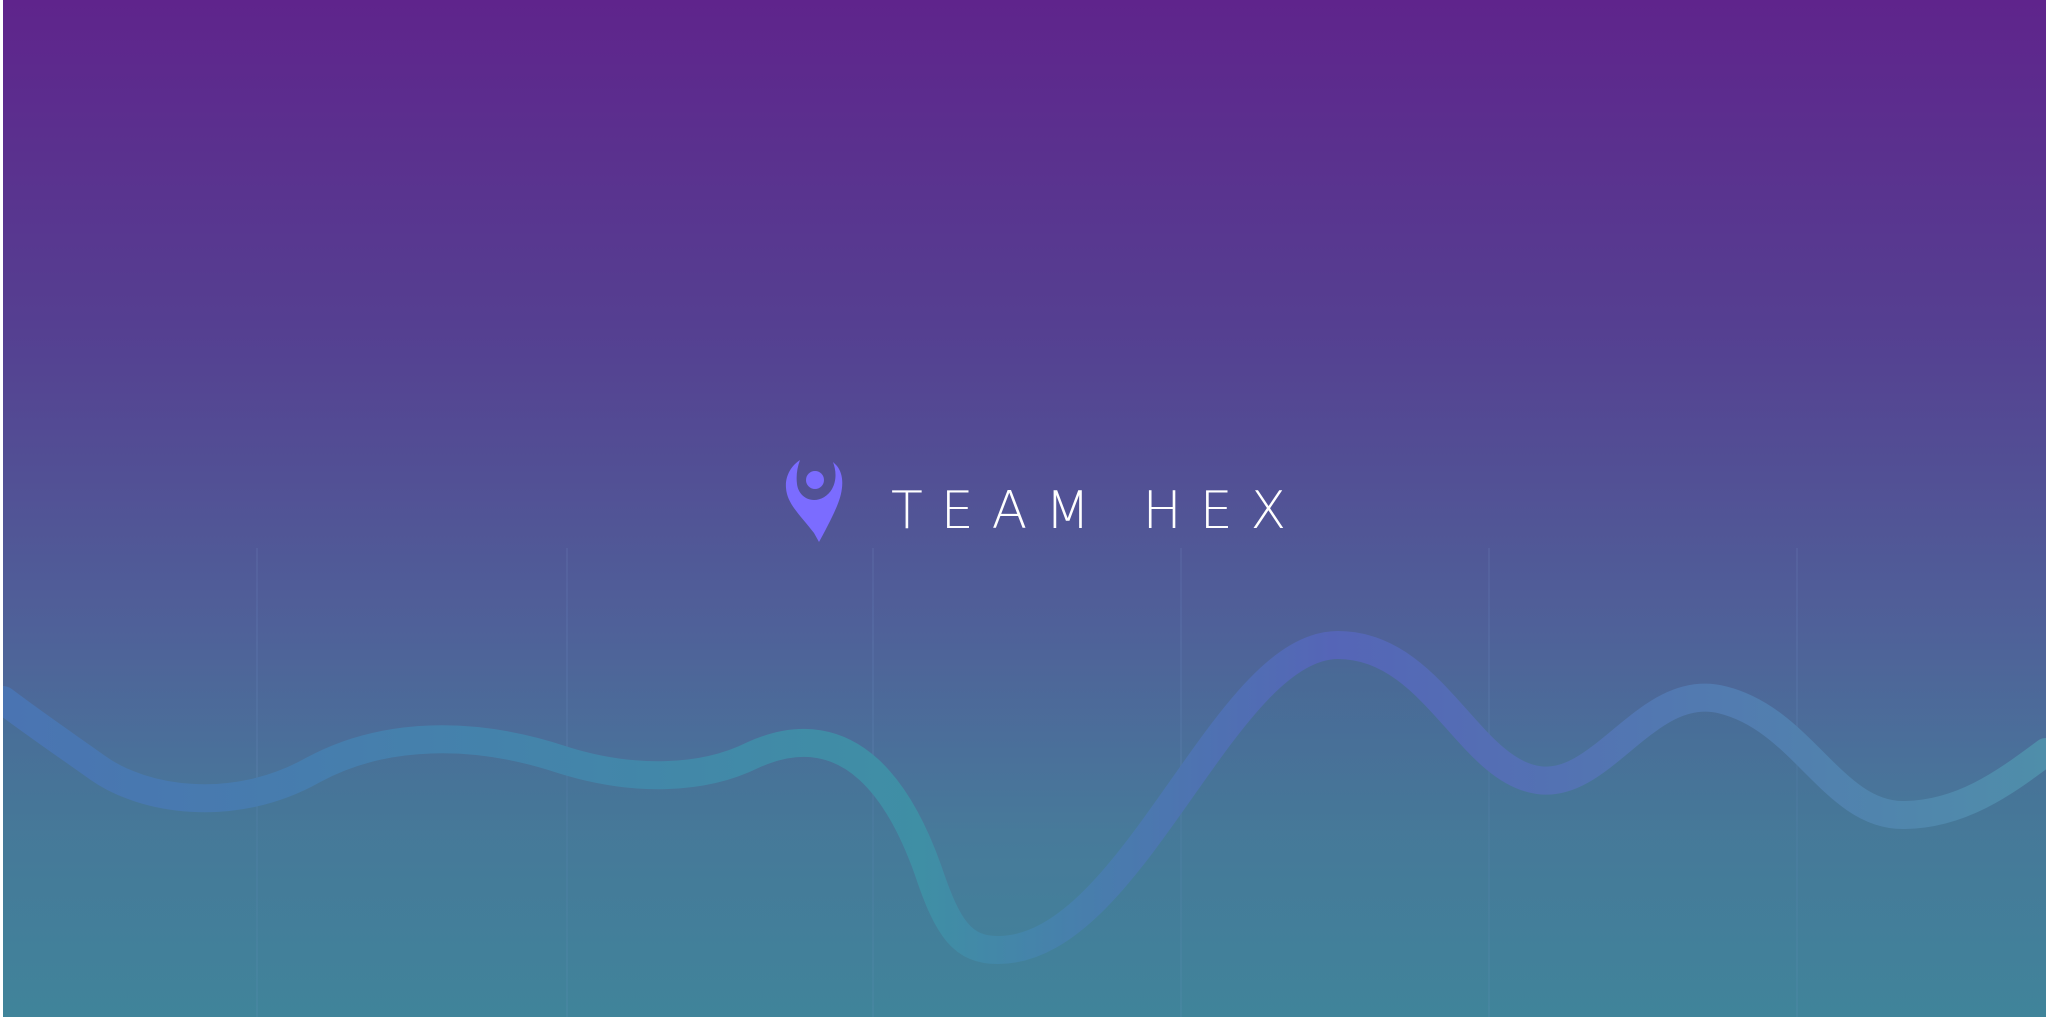 The image size is (2048, 1020). I want to click on brand-name: TEAM HEX, so click(1098, 511).